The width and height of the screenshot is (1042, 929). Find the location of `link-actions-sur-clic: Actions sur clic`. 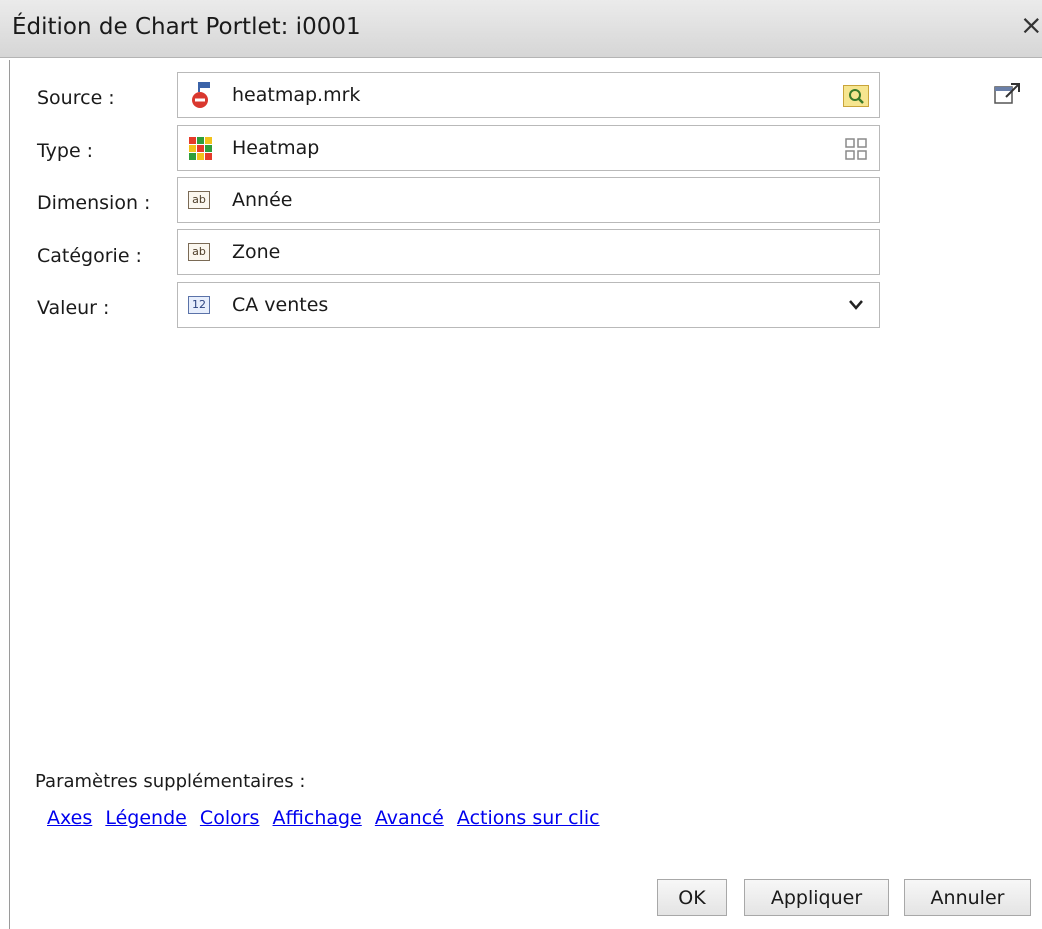

link-actions-sur-clic: Actions sur clic is located at coordinates (528, 818).